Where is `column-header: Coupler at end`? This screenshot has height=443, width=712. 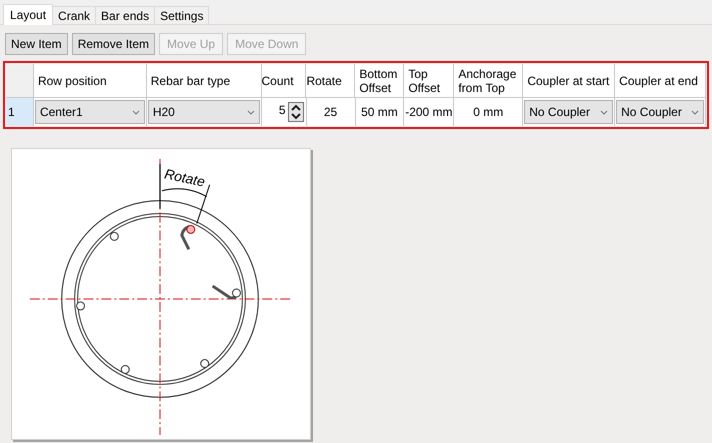
column-header: Coupler at end is located at coordinates (658, 81).